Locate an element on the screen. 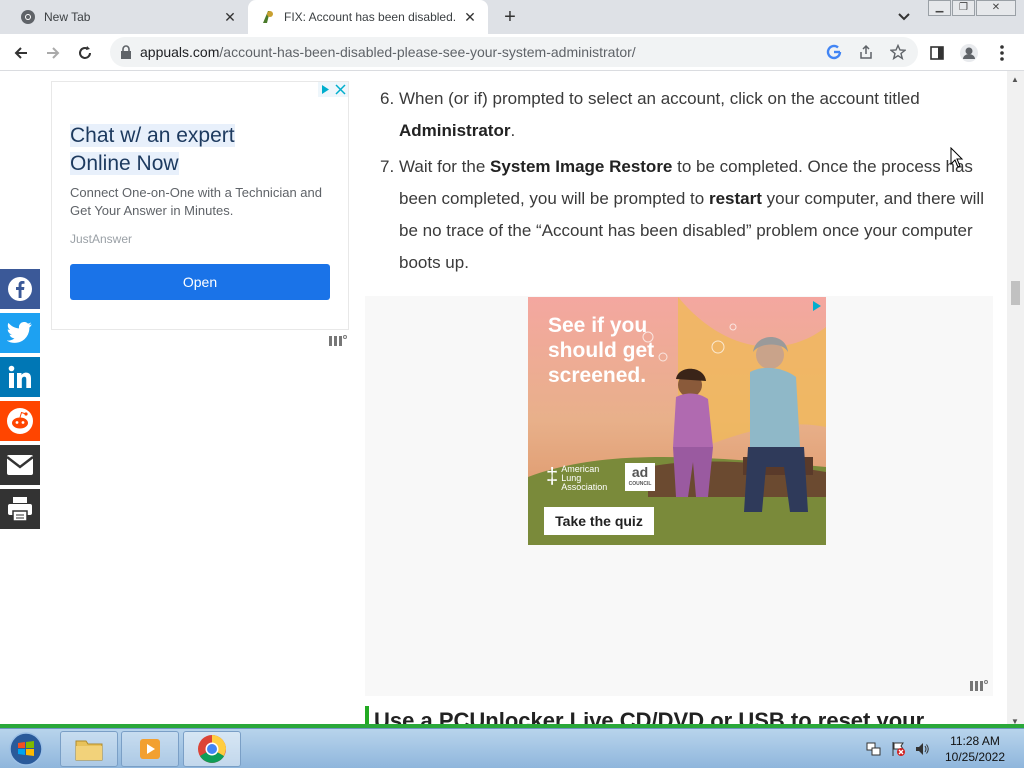 This screenshot has height=768, width=1024. chrome-taskbar-button is located at coordinates (212, 749).